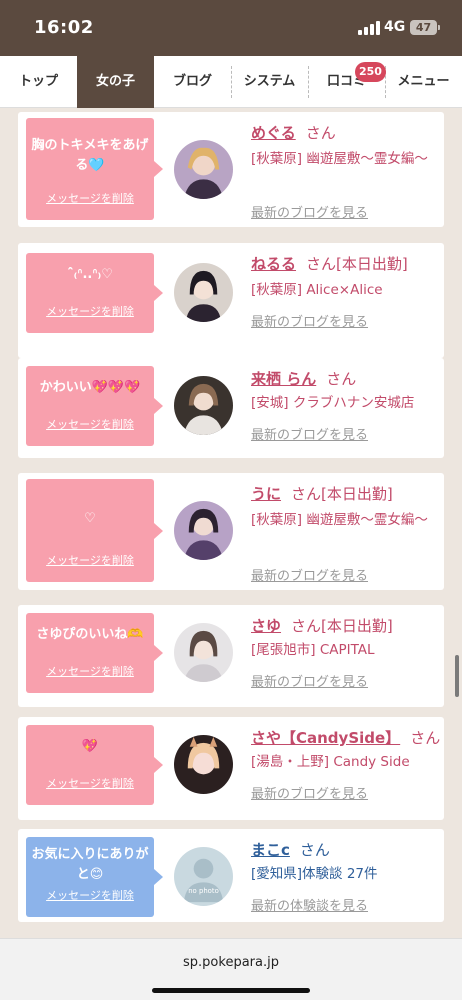 This screenshot has width=462, height=1000. I want to click on girl-name-line: めぐる さん, so click(293, 132).